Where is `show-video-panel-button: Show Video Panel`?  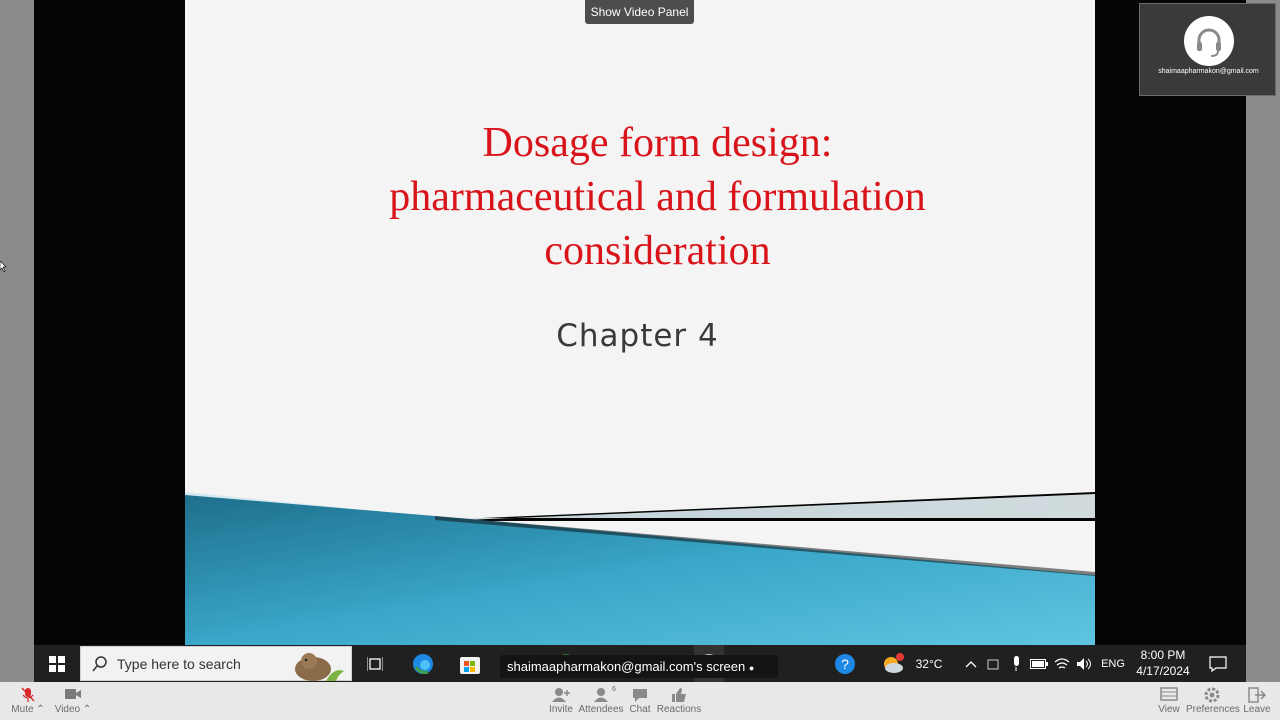 show-video-panel-button: Show Video Panel is located at coordinates (639, 12).